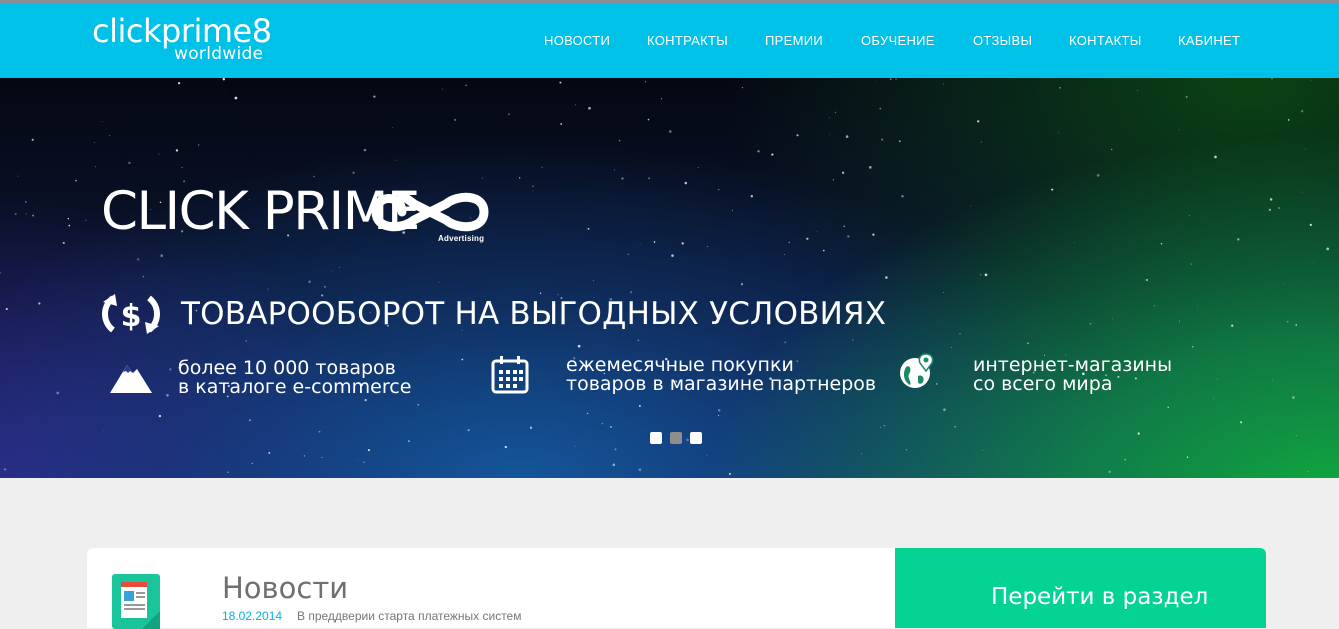 The image size is (1339, 629). What do you see at coordinates (131, 314) in the screenshot?
I see `money-exchange-icon: $` at bounding box center [131, 314].